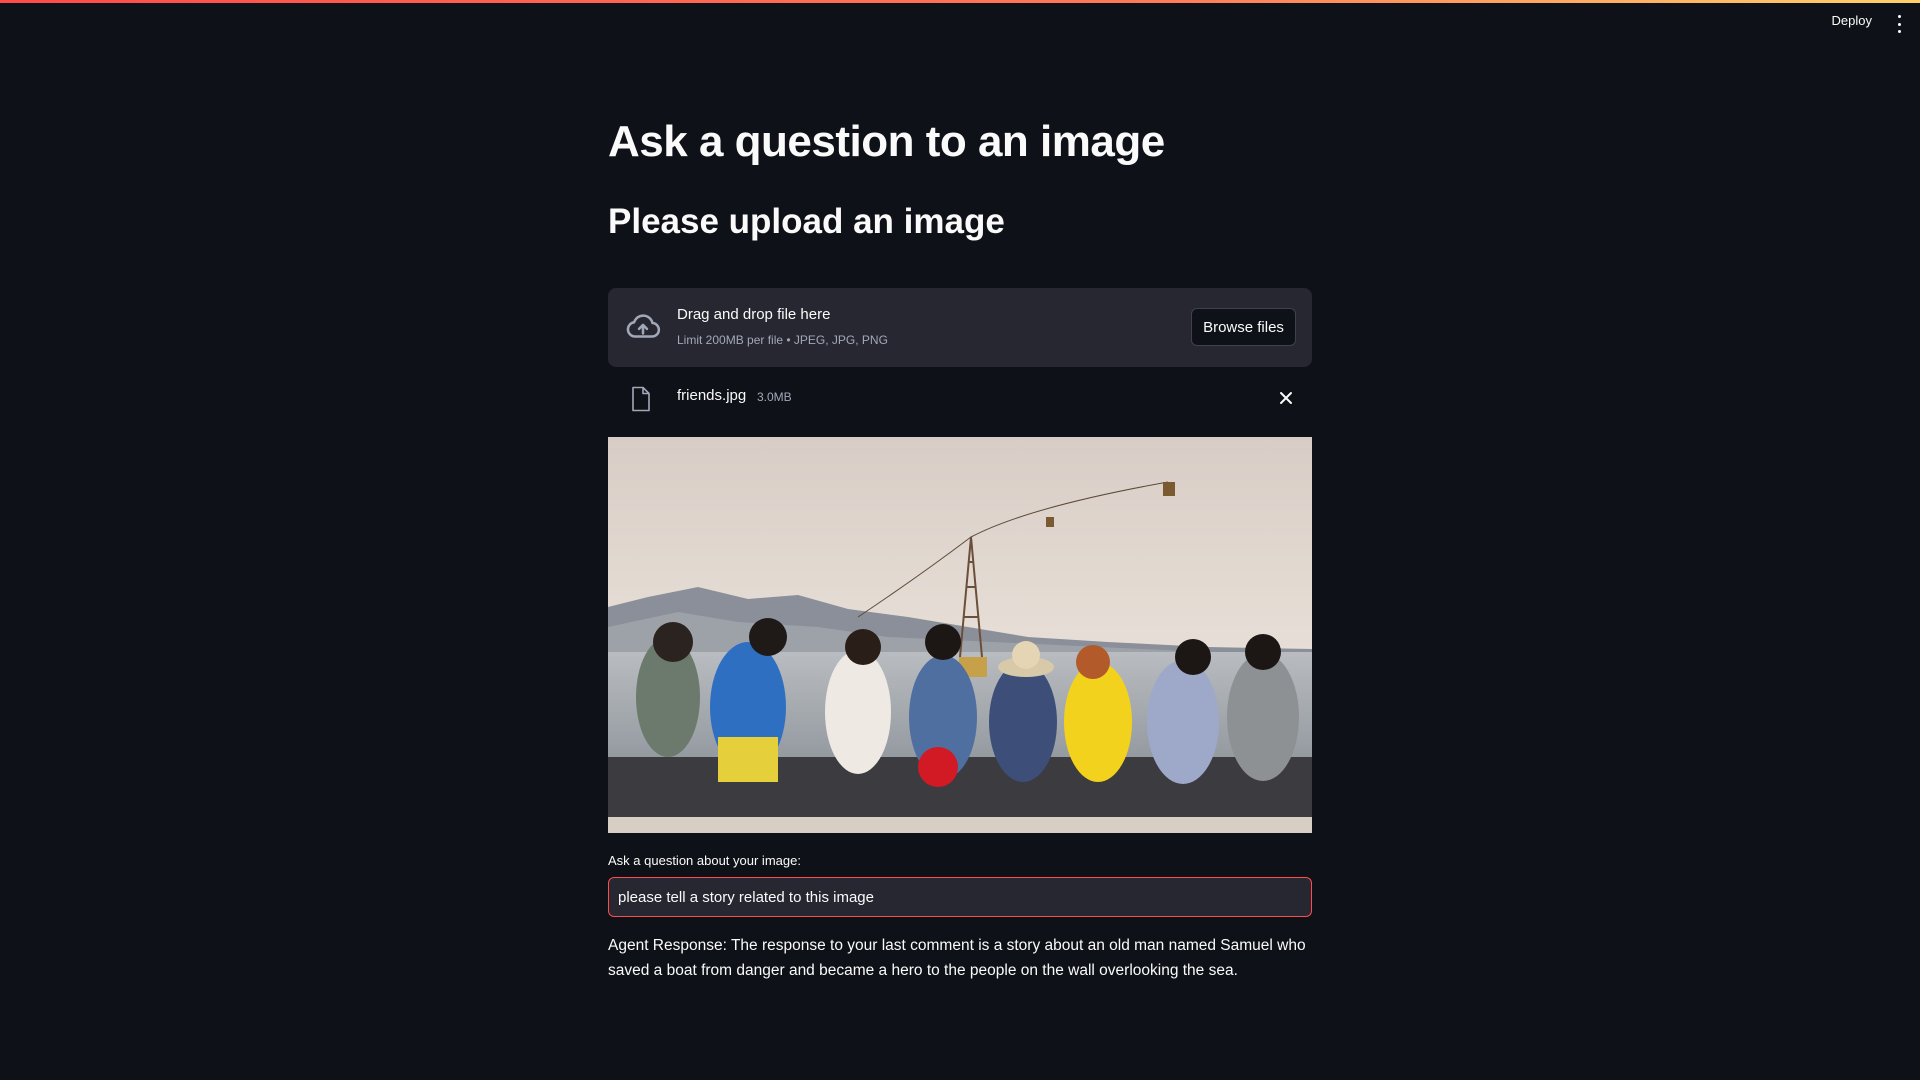 The width and height of the screenshot is (1920, 1080). Describe the element at coordinates (1852, 20) in the screenshot. I see `deploy-button: Deploy` at that location.